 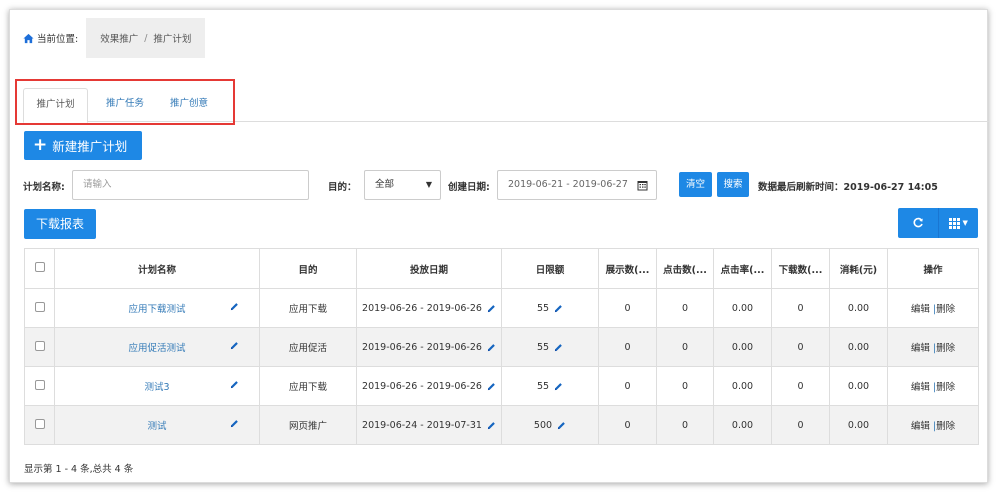 What do you see at coordinates (125, 102) in the screenshot?
I see `highlight-annotation-box` at bounding box center [125, 102].